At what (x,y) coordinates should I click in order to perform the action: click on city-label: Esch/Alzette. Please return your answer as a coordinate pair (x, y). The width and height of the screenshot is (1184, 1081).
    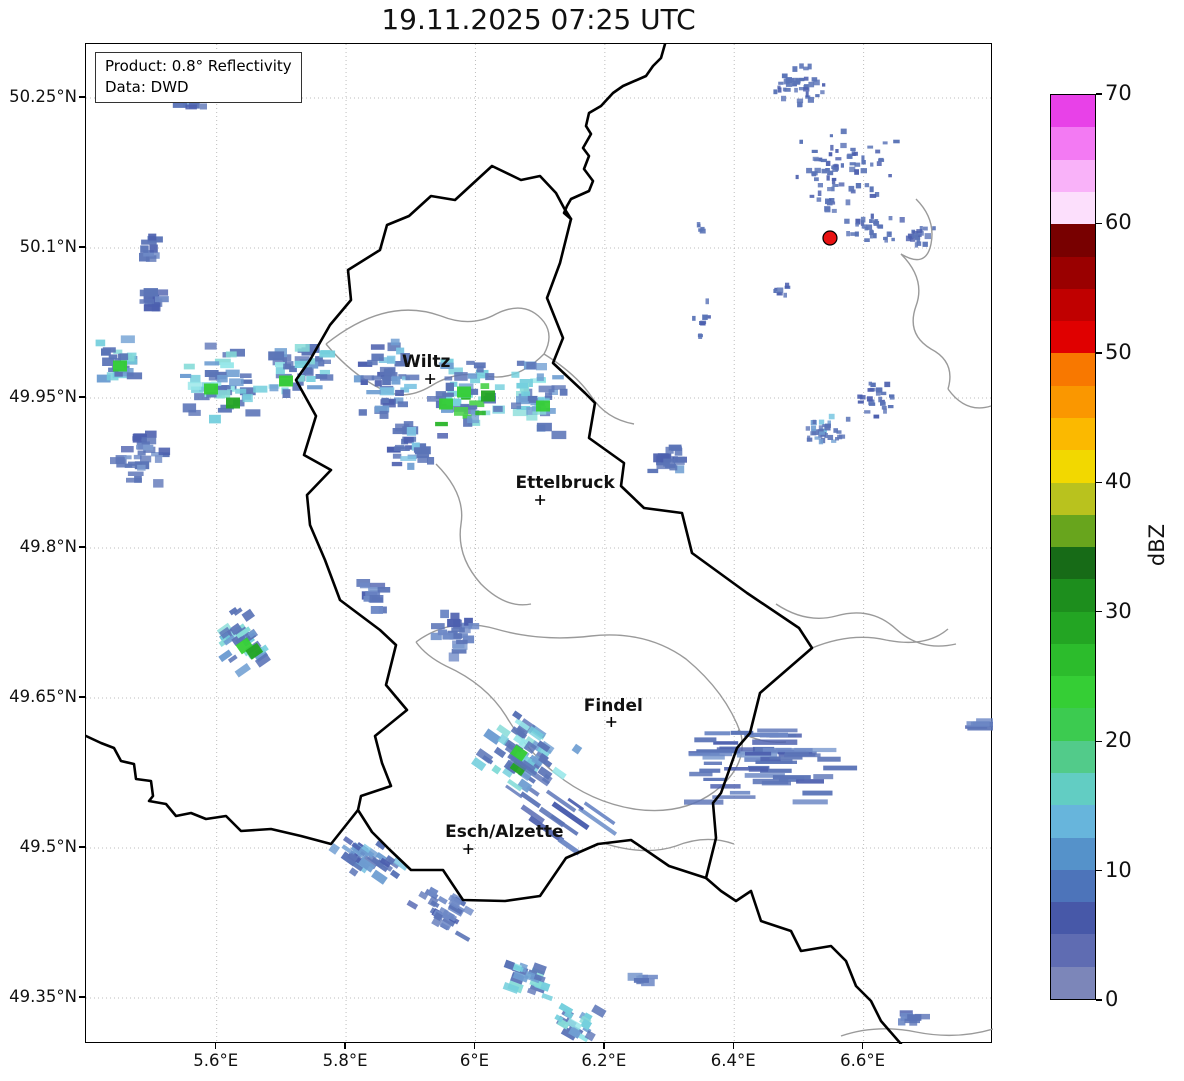
    Looking at the image, I should click on (504, 832).